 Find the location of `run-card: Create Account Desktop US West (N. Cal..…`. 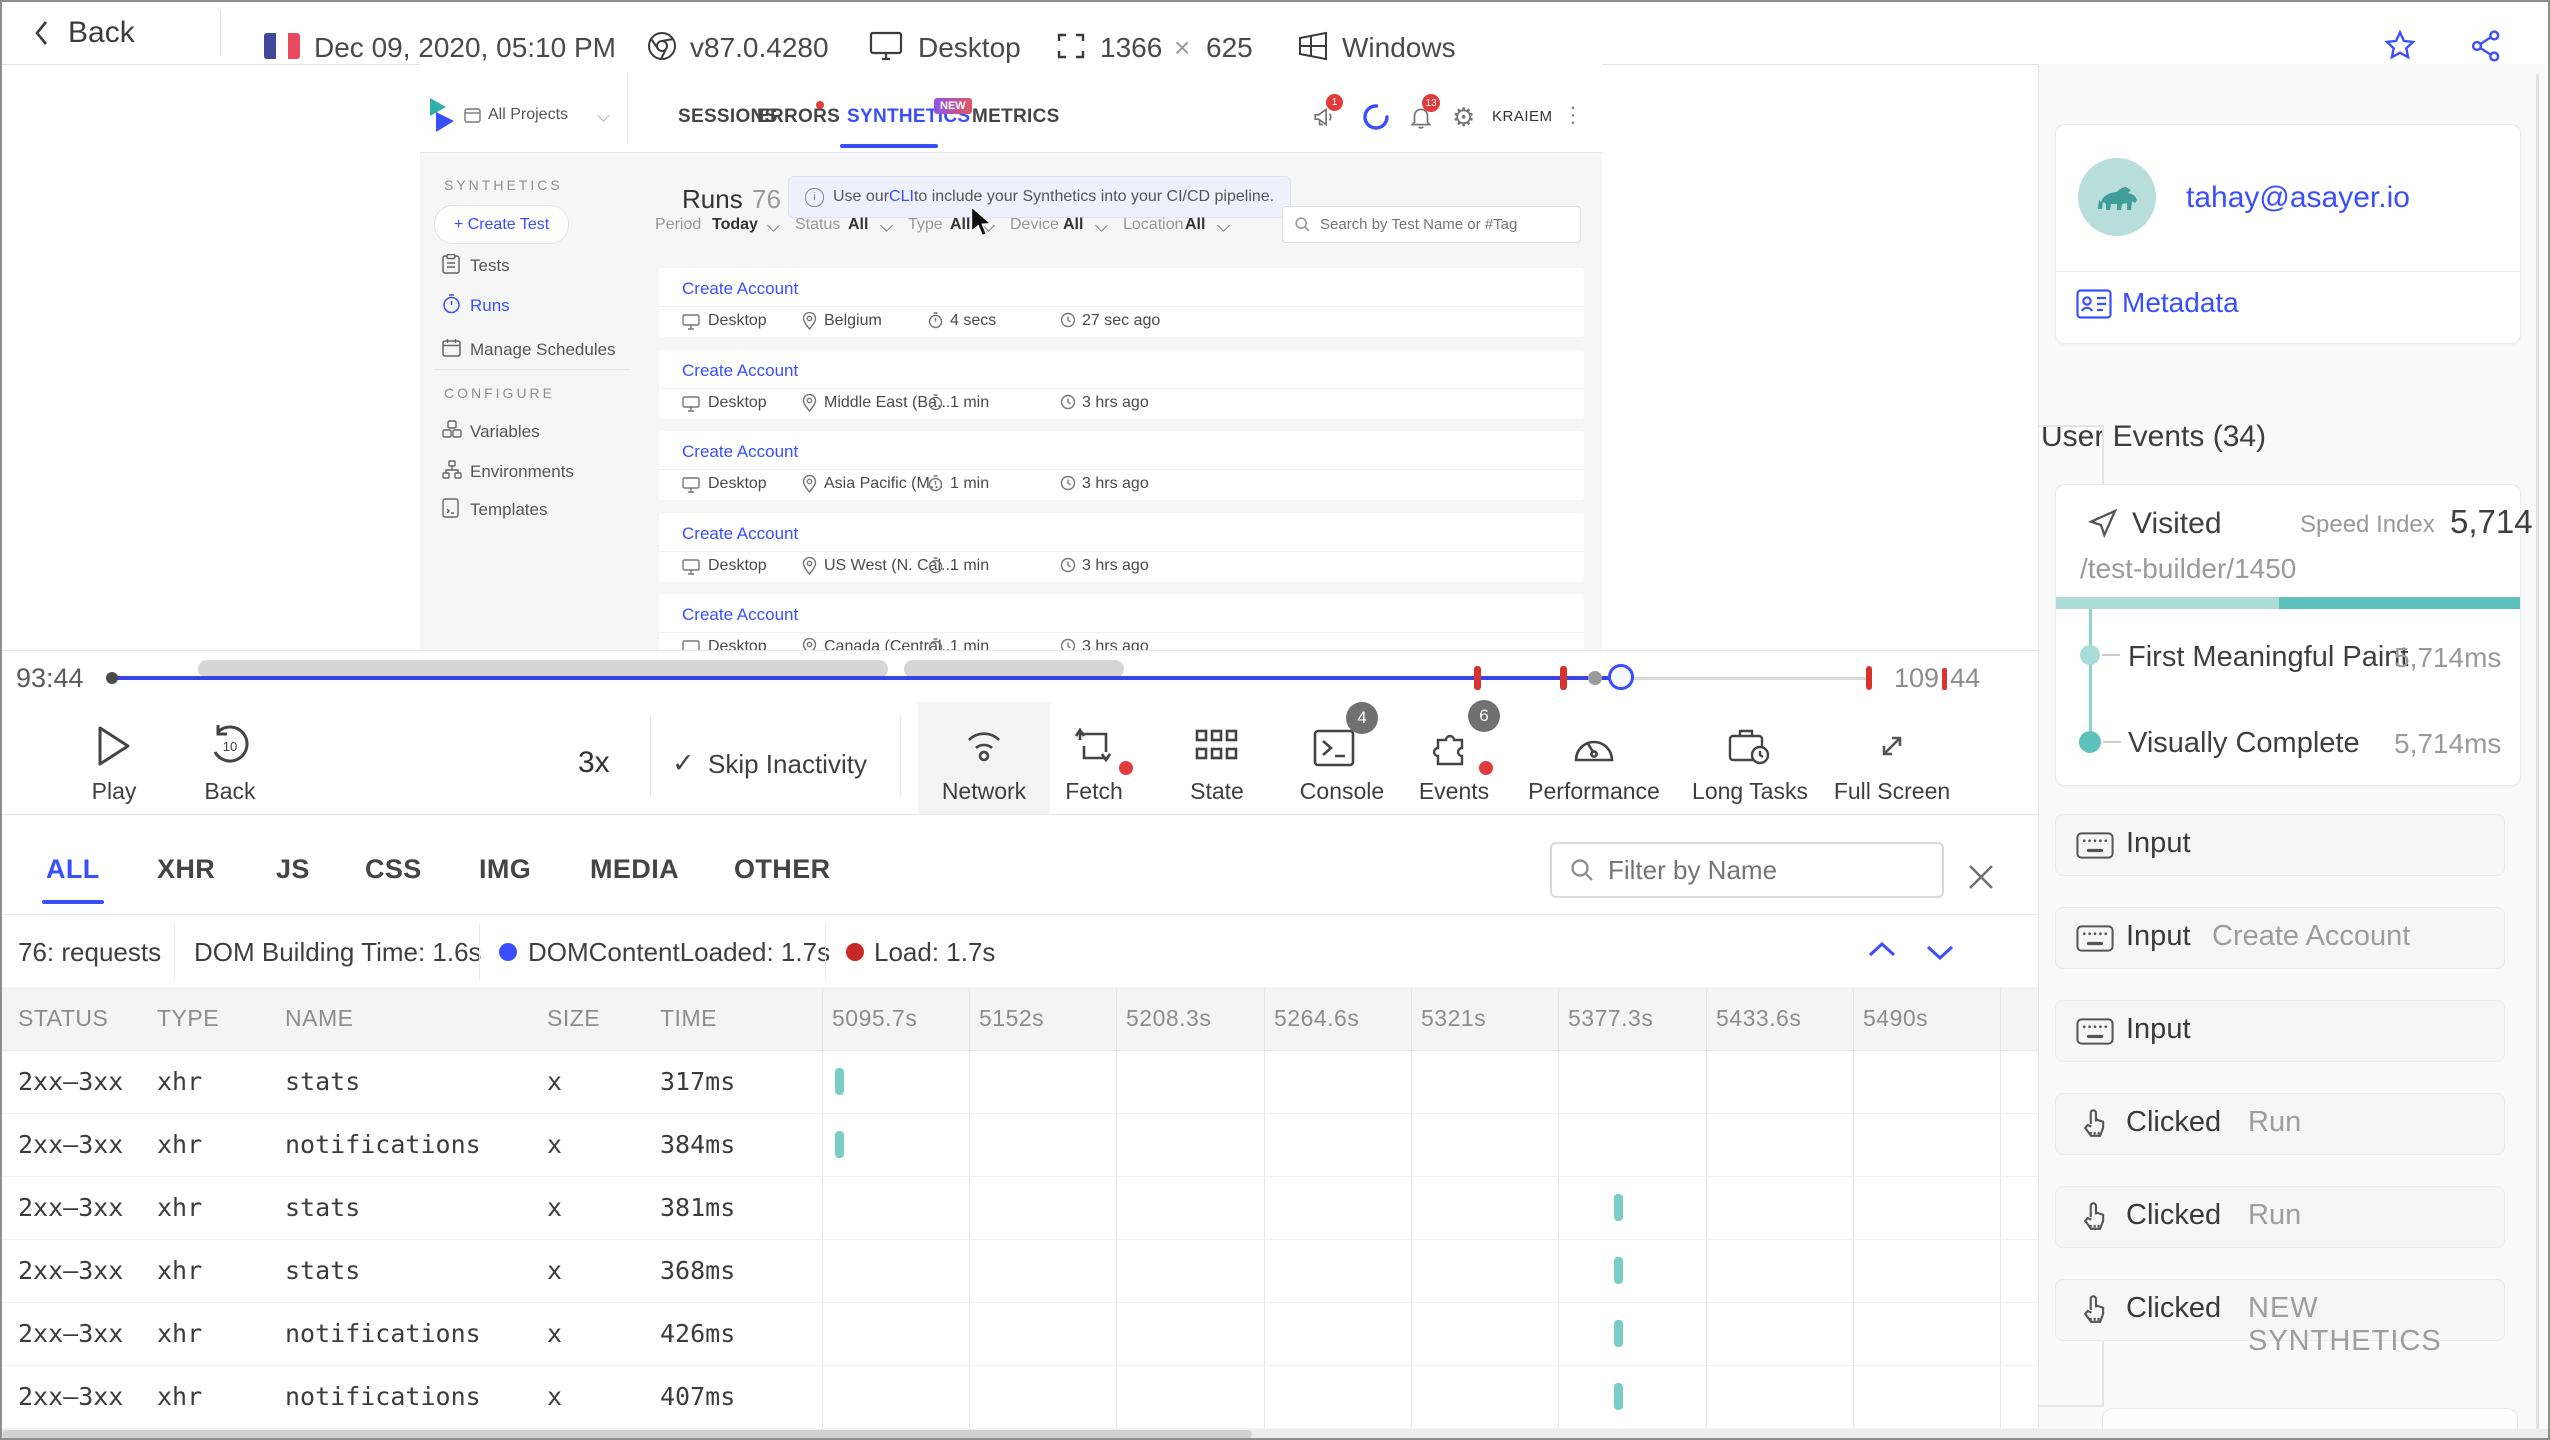

run-card: Create Account Desktop US West (N. Cal..… is located at coordinates (1121, 547).